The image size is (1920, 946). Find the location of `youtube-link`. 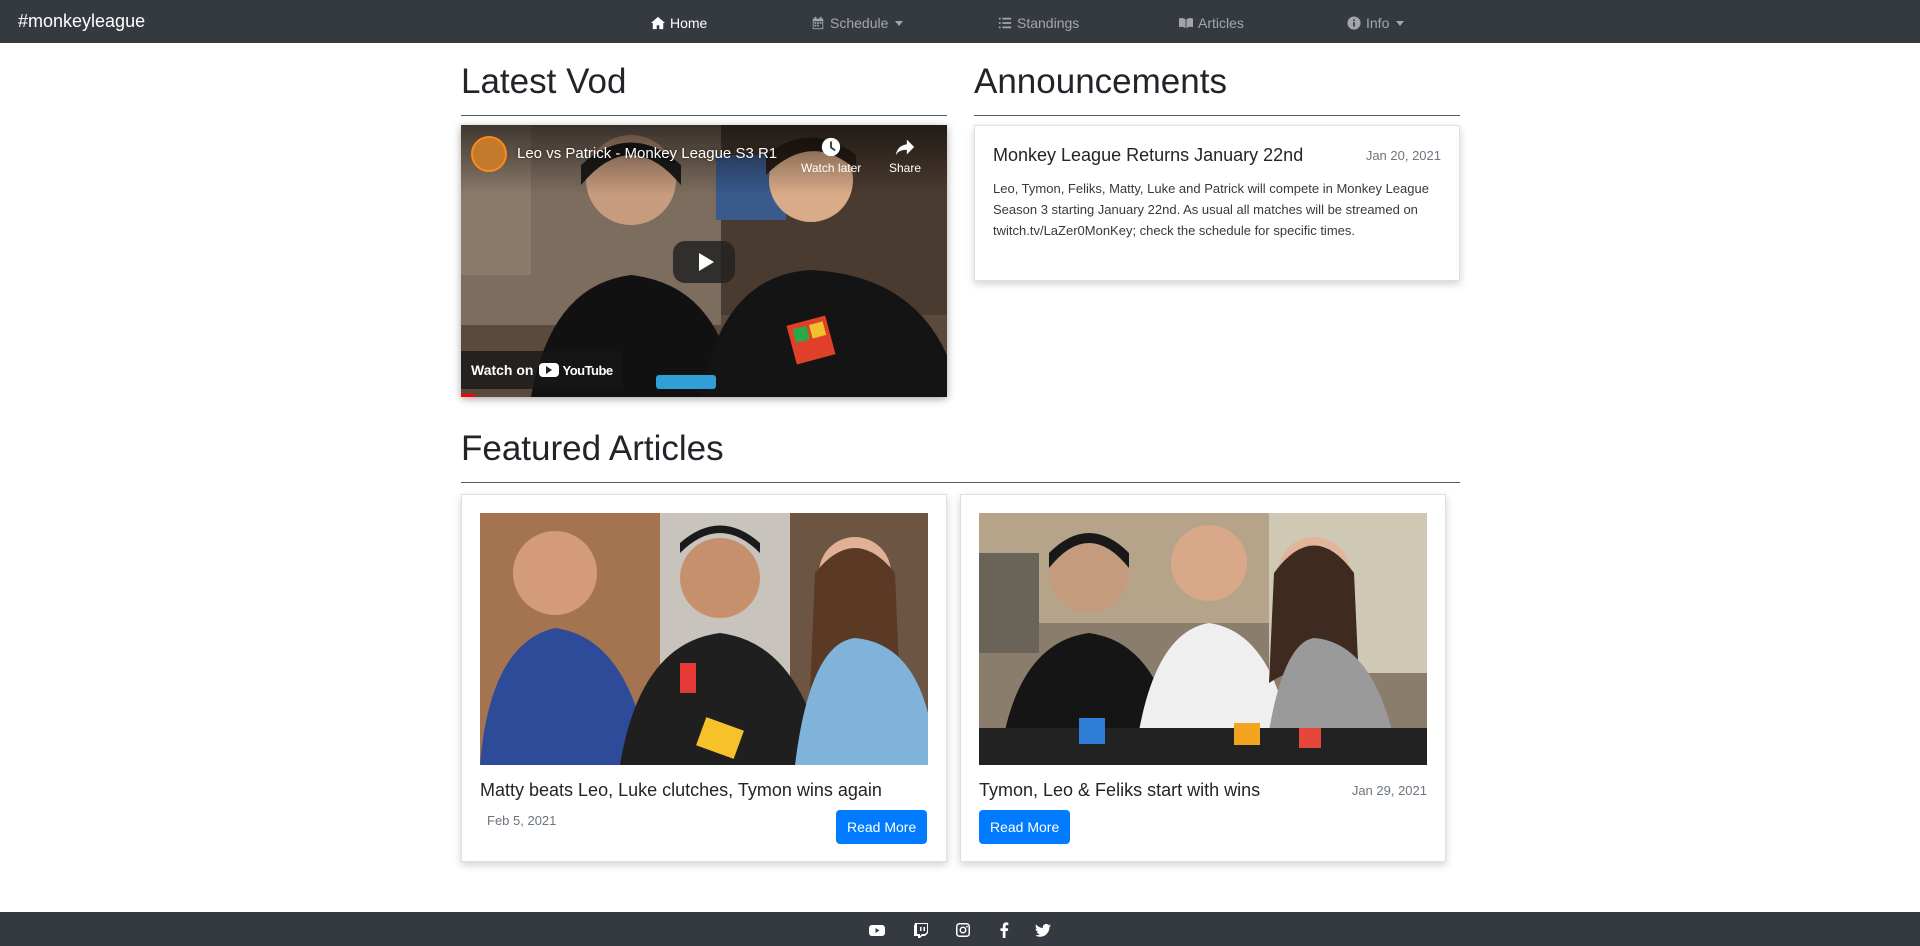

youtube-link is located at coordinates (877, 930).